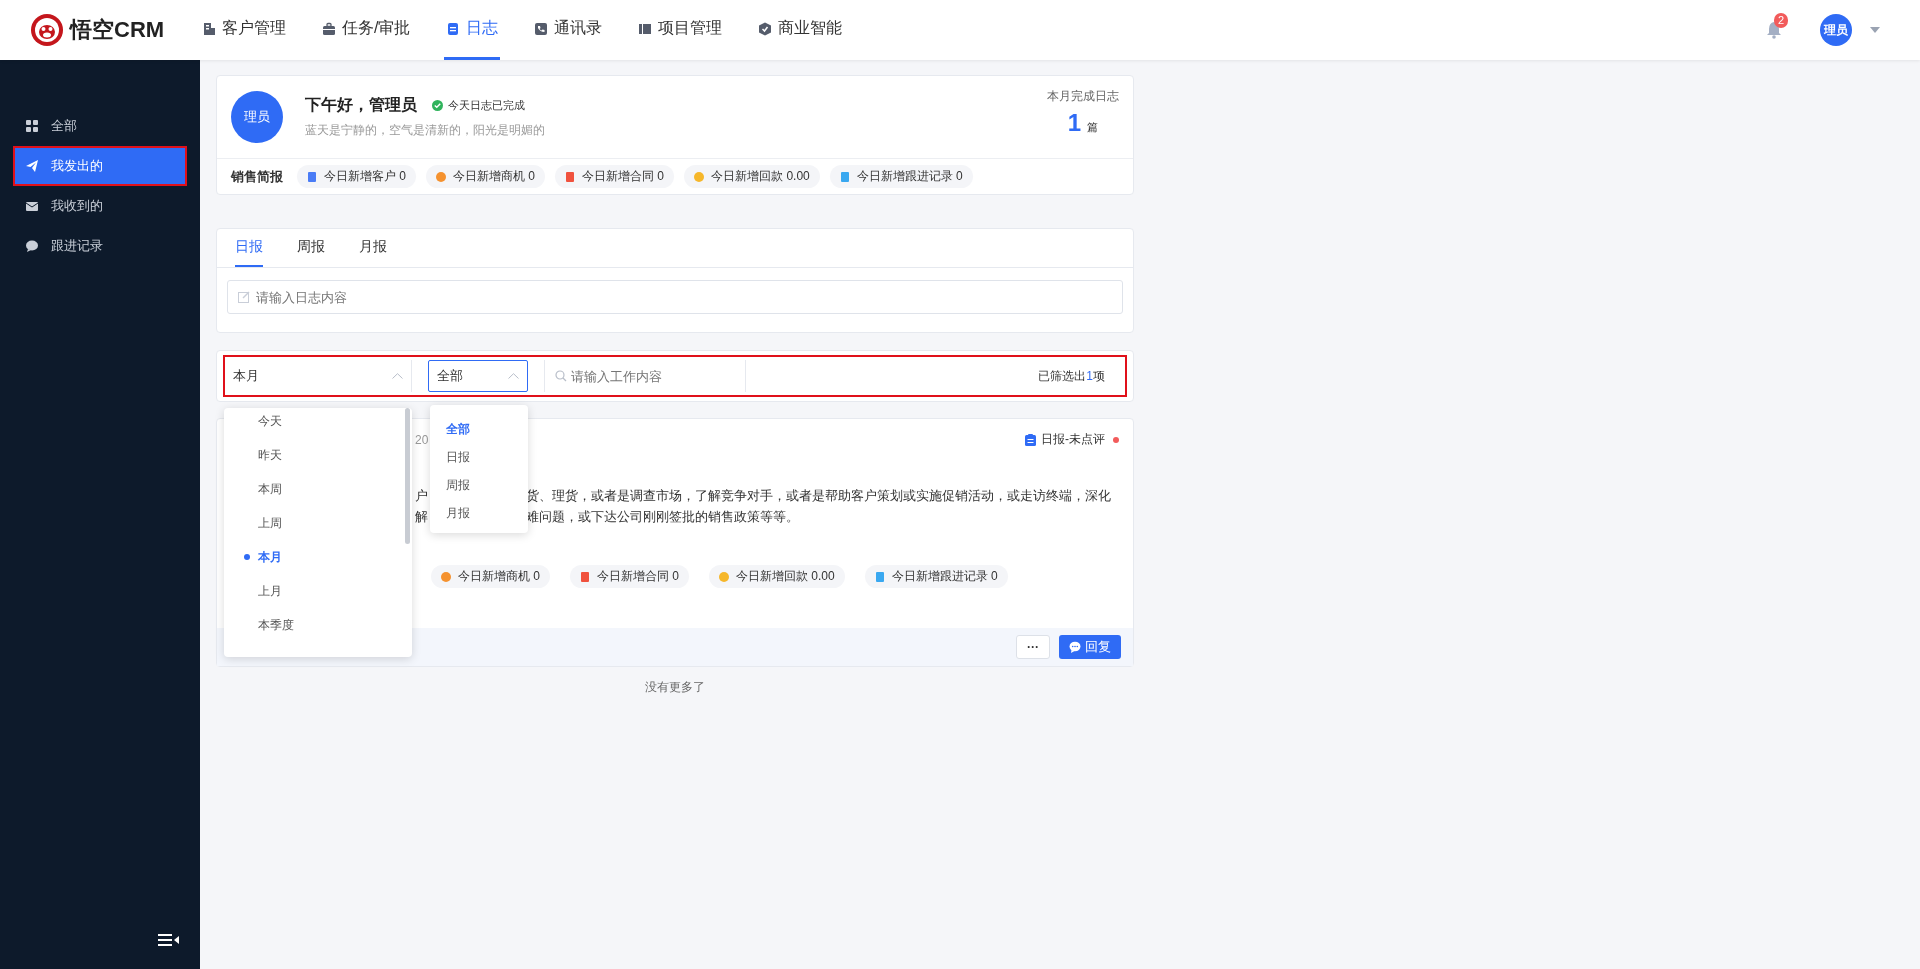 The height and width of the screenshot is (969, 1920). What do you see at coordinates (318, 489) in the screenshot?
I see `period-option: 本周` at bounding box center [318, 489].